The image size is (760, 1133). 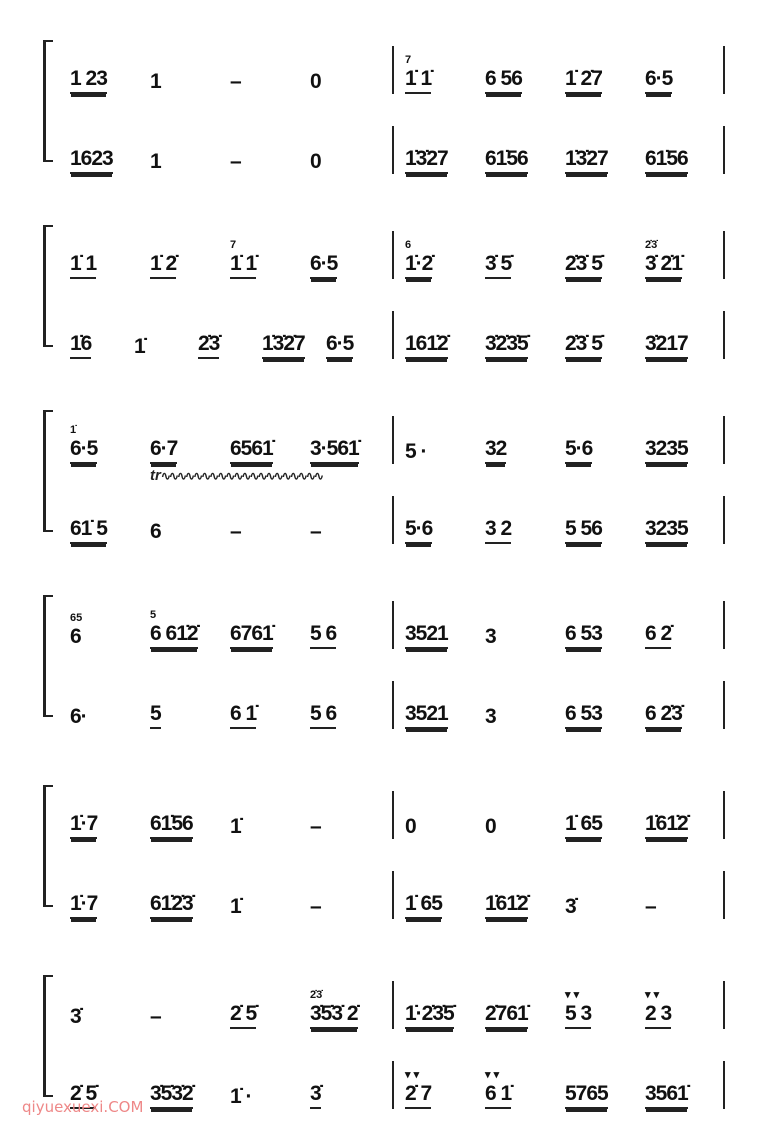 What do you see at coordinates (284, 345) in the screenshot?
I see `note-group: 1̇3̇2̇7` at bounding box center [284, 345].